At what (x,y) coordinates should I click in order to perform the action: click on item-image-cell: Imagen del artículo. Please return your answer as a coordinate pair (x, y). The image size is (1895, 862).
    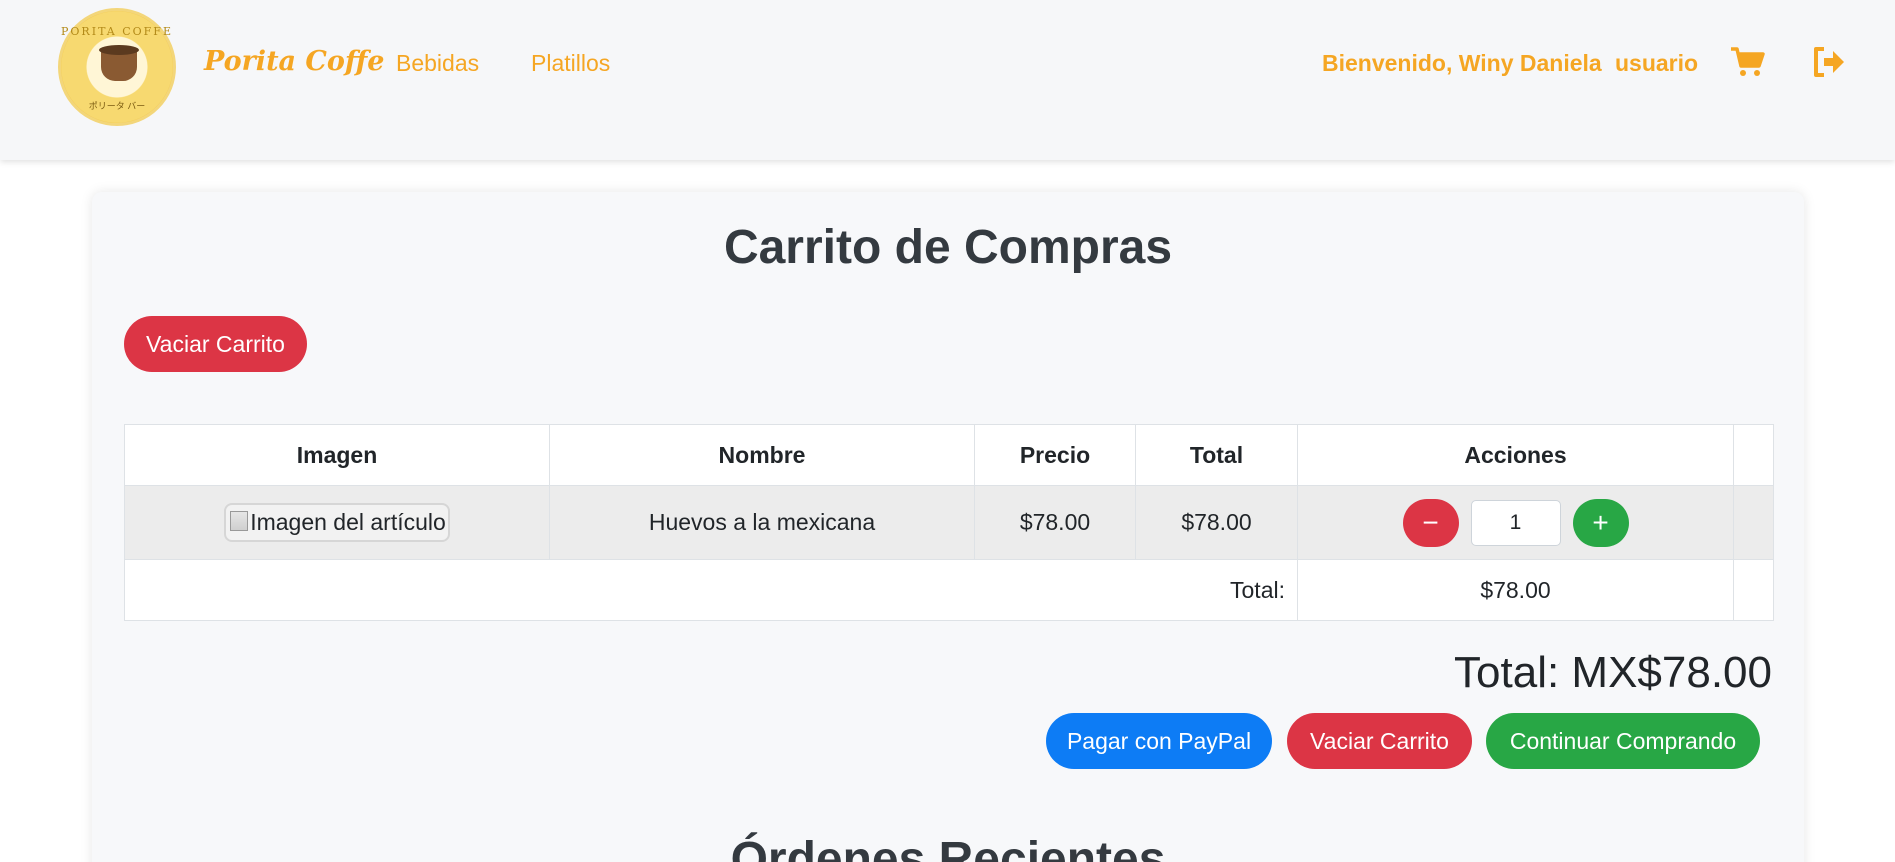
    Looking at the image, I should click on (337, 522).